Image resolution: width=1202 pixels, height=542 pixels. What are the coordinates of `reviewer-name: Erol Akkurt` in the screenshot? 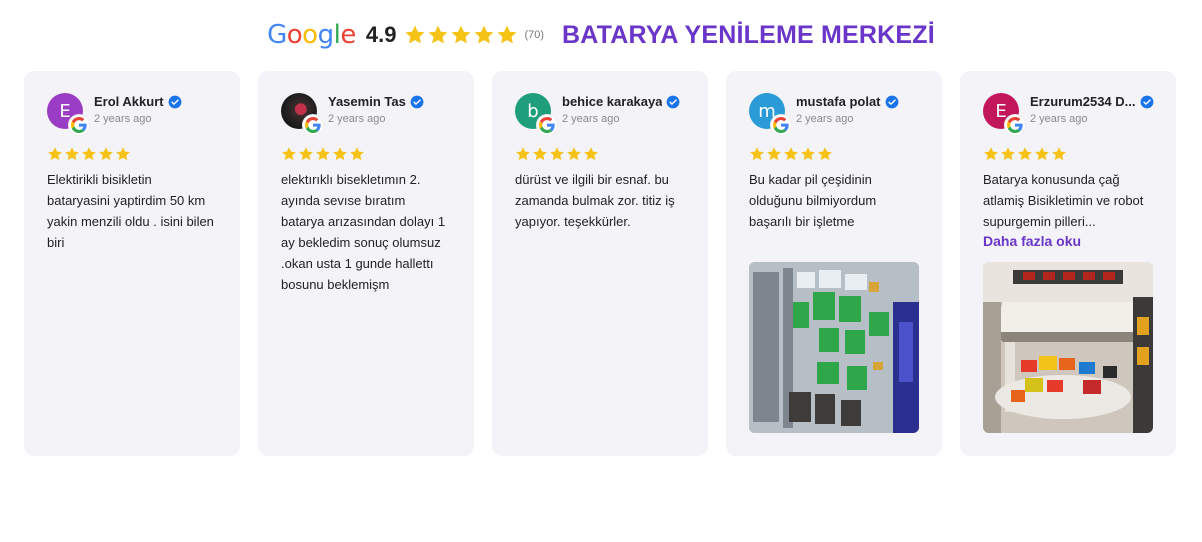 It's located at (129, 101).